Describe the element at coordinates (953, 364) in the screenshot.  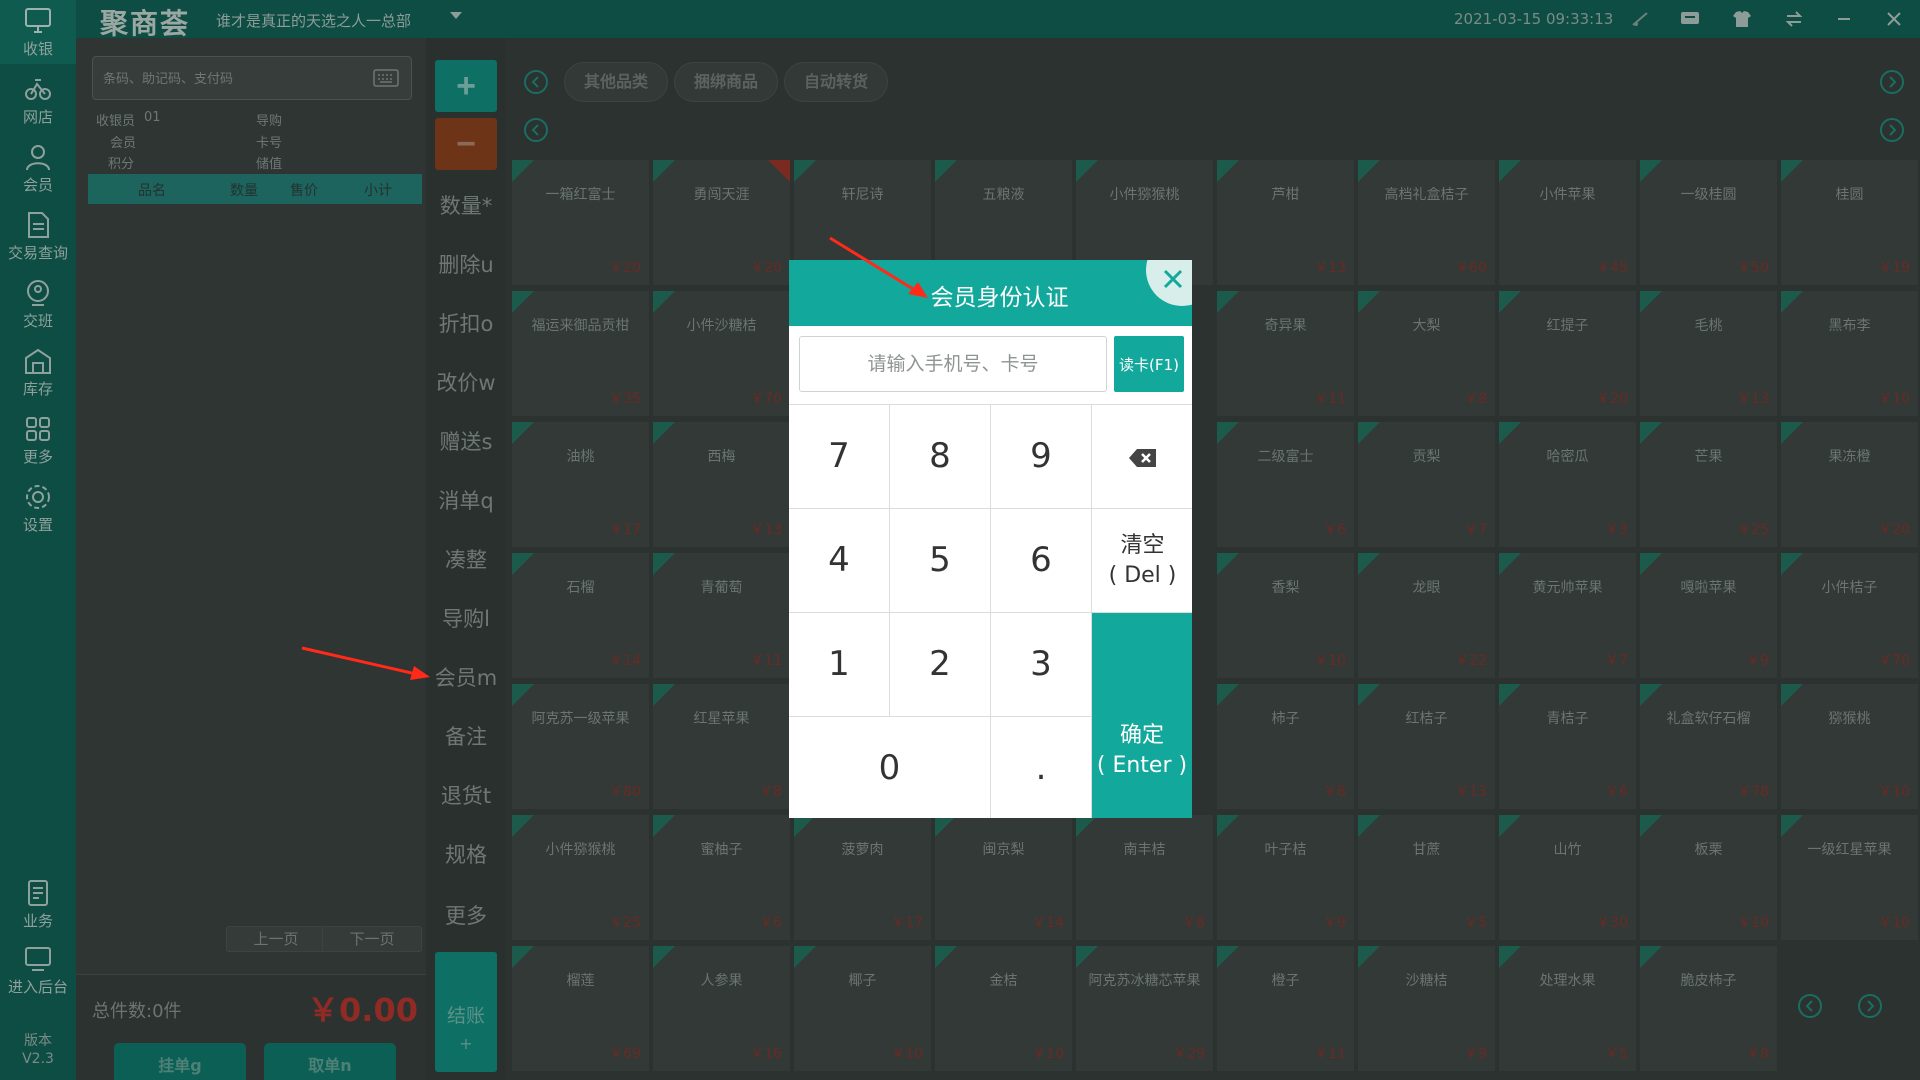
I see `phone-card-input` at that location.